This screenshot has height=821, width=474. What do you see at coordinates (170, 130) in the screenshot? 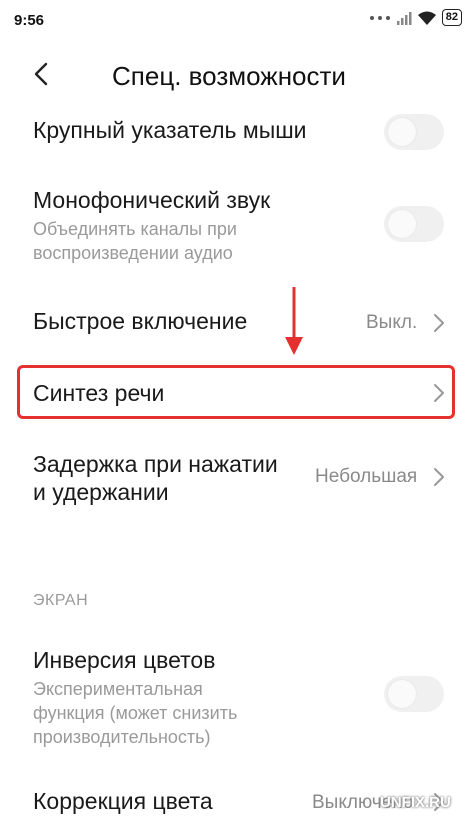
I see `setting-title: Крупный указатель мыши` at bounding box center [170, 130].